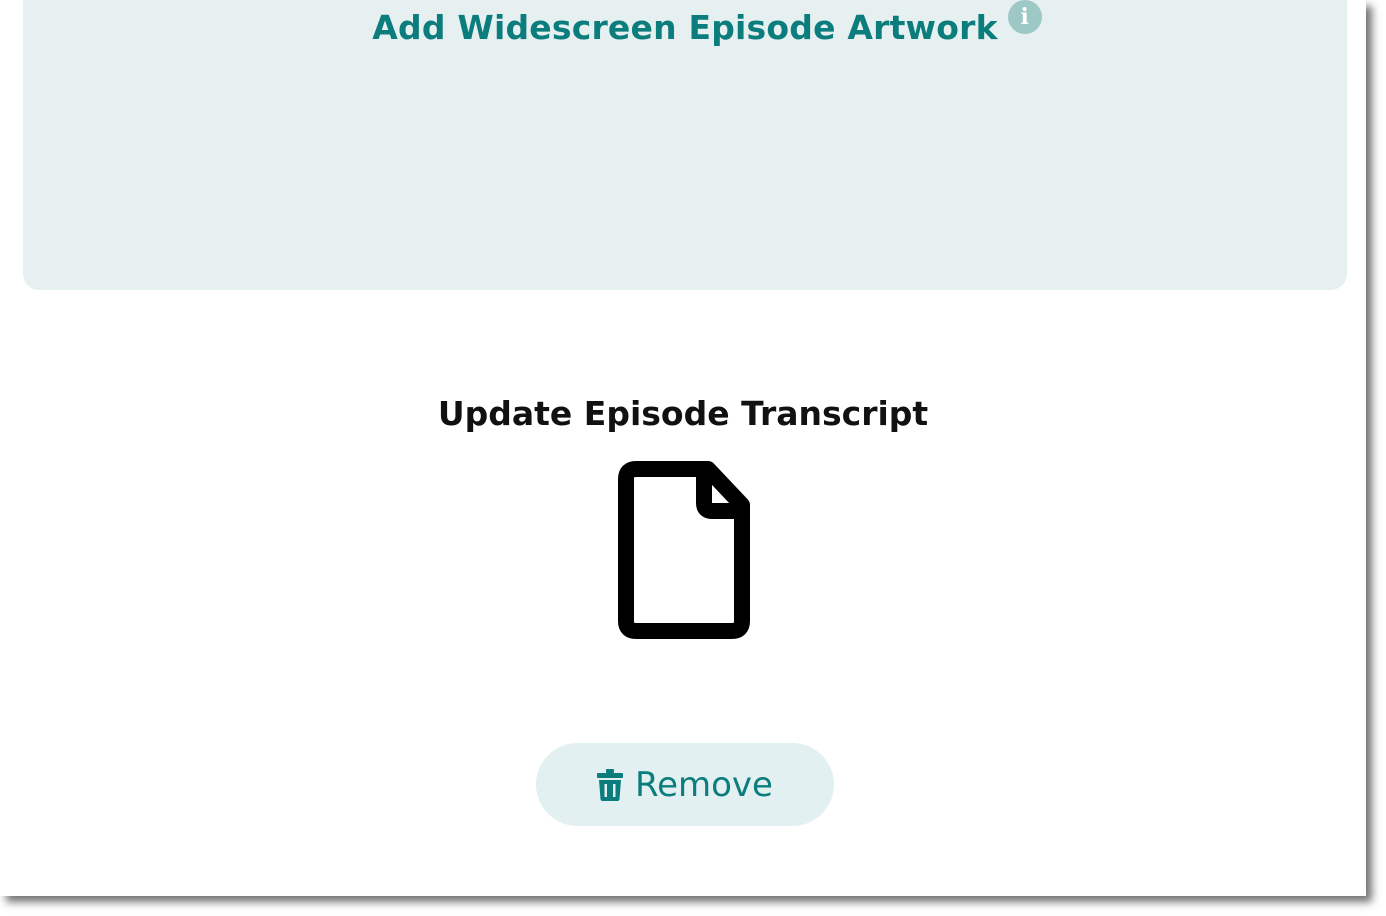 The image size is (1386, 916). What do you see at coordinates (704, 784) in the screenshot?
I see `remove-button-label: Remove` at bounding box center [704, 784].